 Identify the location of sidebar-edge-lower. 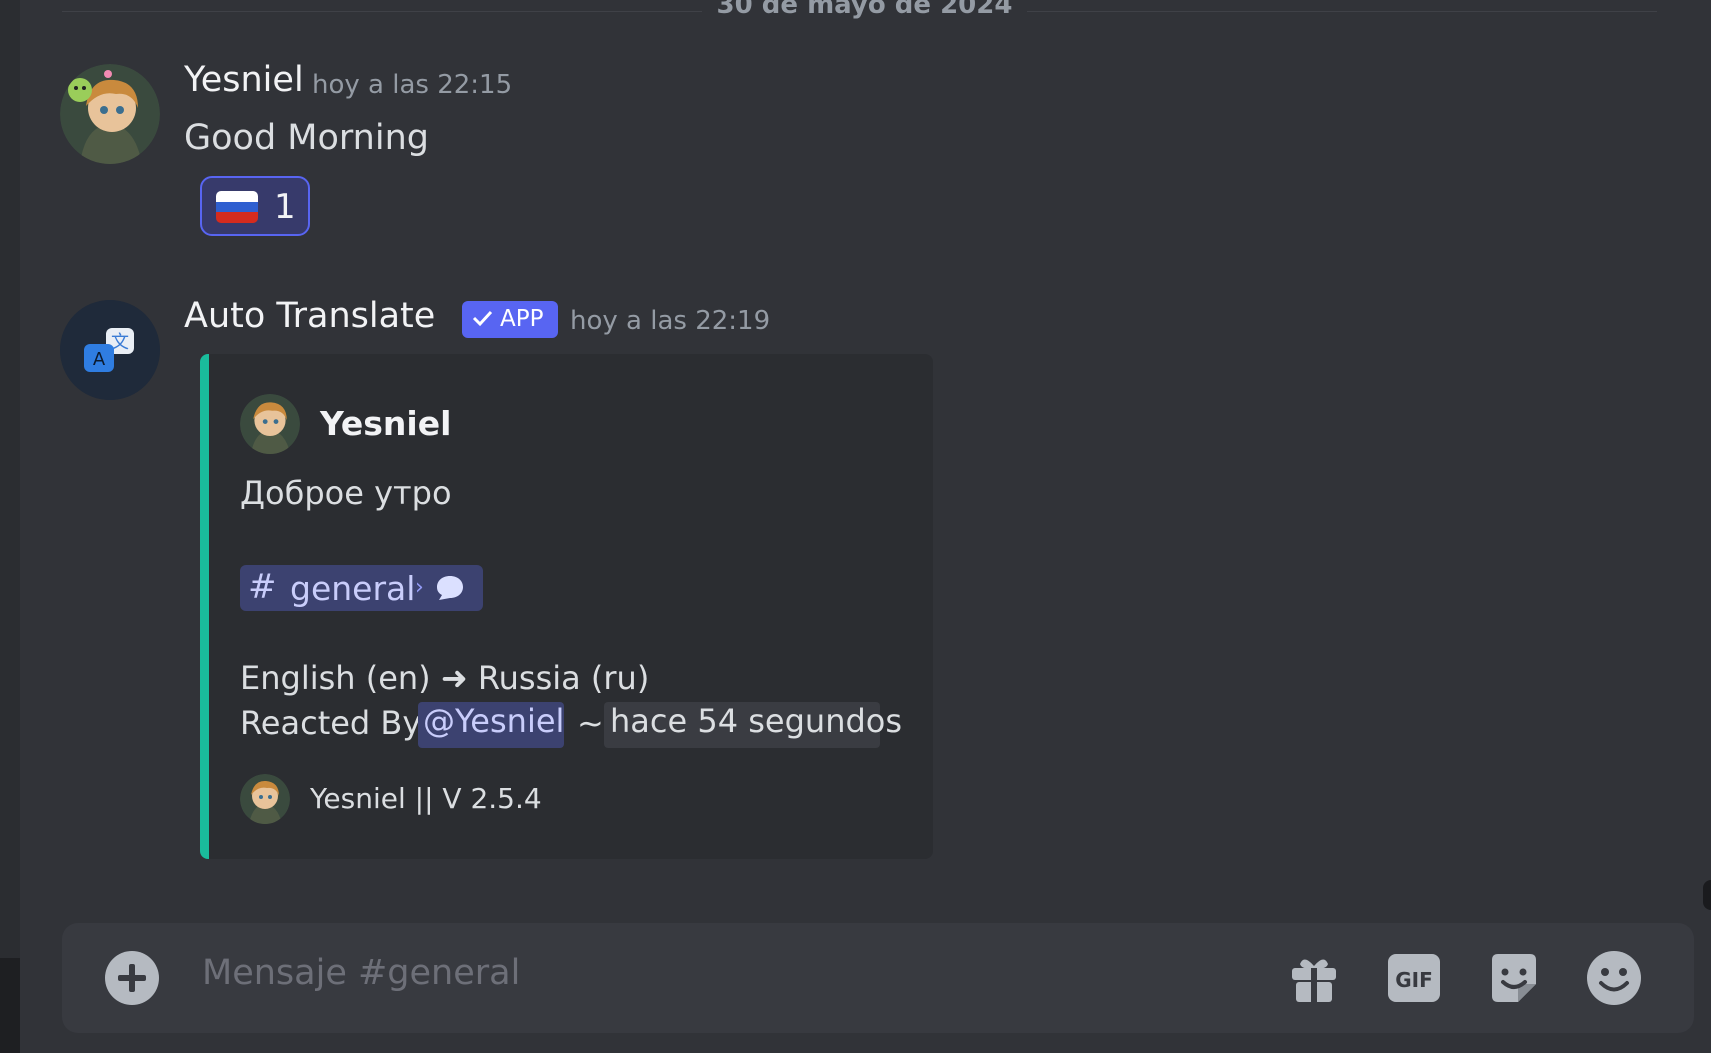
(10, 1005).